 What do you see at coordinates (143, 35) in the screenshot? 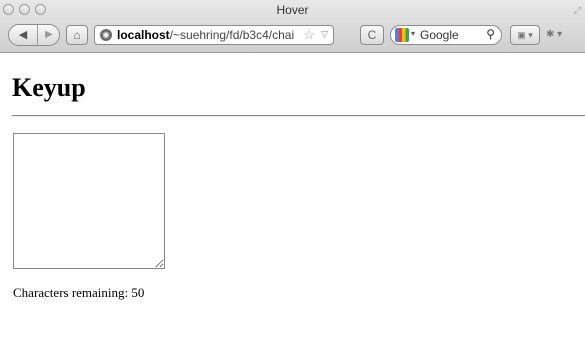
I see `url-host: localhost` at bounding box center [143, 35].